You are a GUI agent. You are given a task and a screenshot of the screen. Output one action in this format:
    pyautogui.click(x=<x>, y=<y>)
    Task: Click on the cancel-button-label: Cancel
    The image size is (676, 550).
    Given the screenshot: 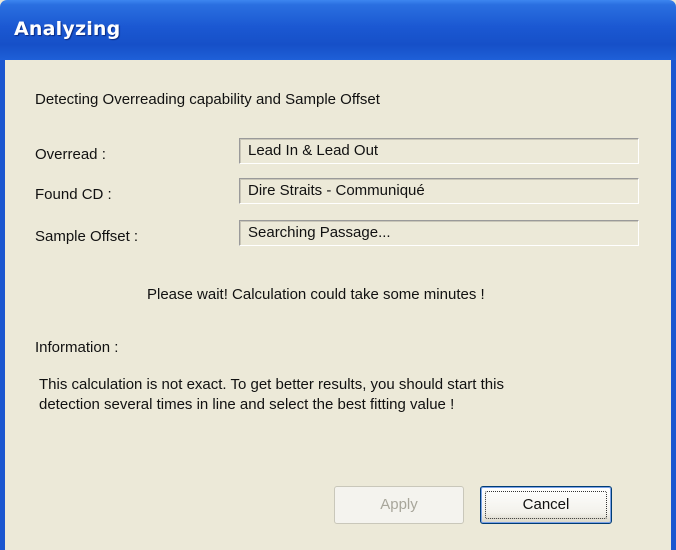 What is the action you would take?
    pyautogui.click(x=546, y=504)
    